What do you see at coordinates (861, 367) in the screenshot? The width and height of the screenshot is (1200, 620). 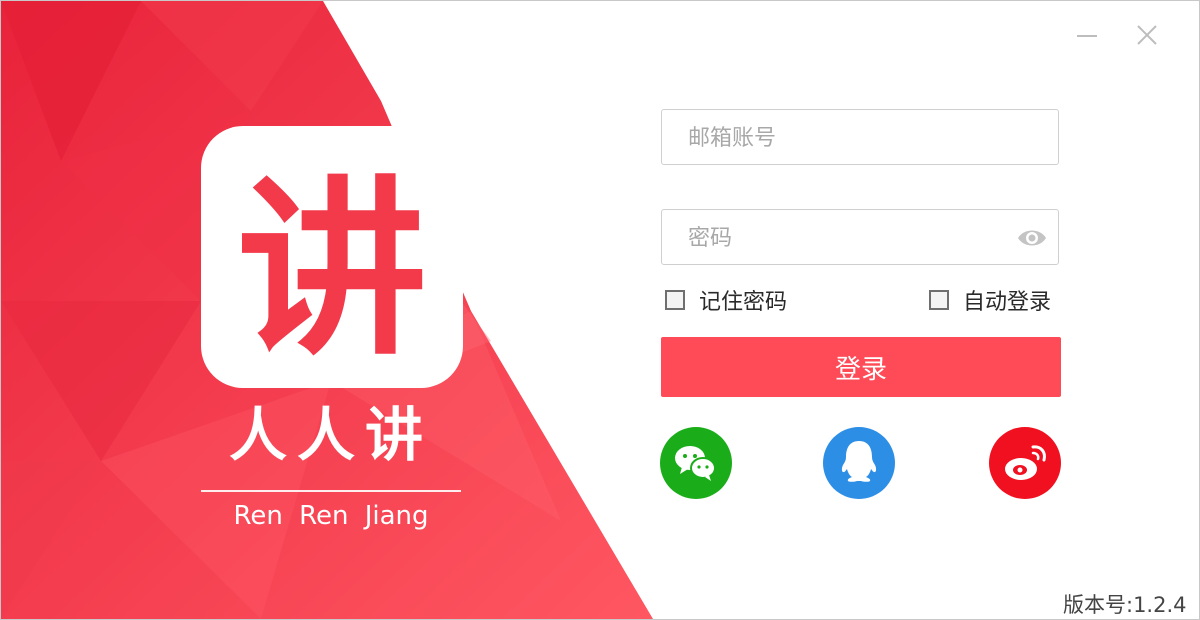 I see `login-button: 登录` at bounding box center [861, 367].